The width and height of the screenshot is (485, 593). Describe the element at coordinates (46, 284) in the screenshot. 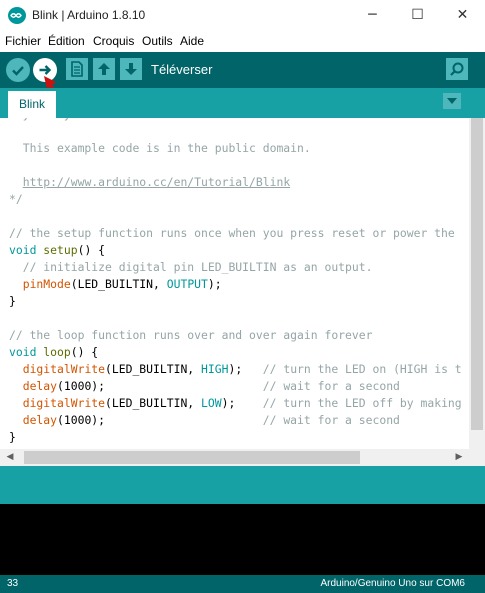

I see `code-token: pinMode` at that location.